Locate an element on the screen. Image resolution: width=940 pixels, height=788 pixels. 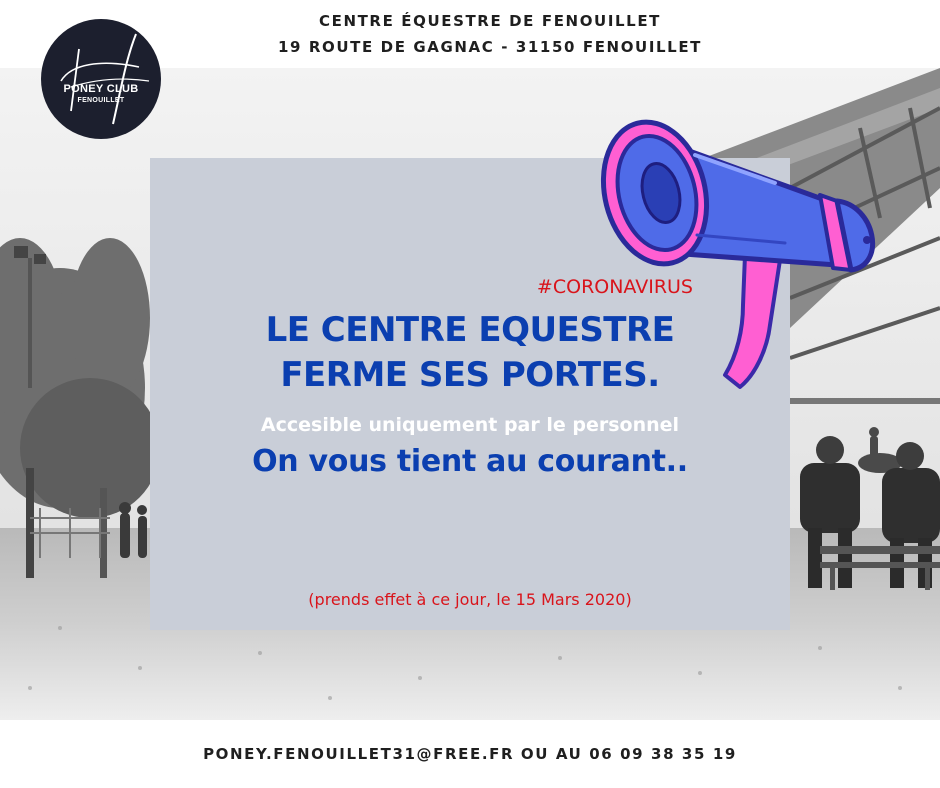
staff-only-notice: Accesible uniquement par le personnel is located at coordinates (470, 425).